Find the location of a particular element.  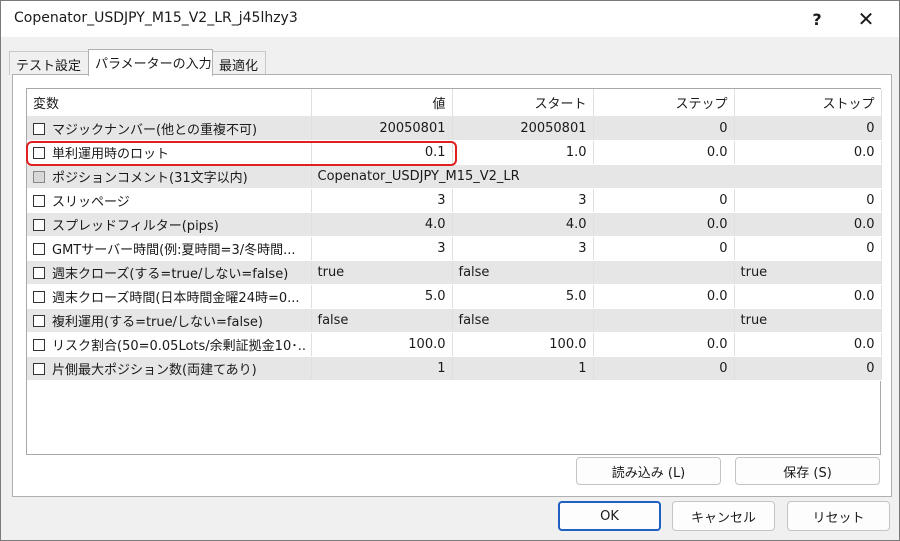

param-name-cell: スプレッドフィルター(pips) is located at coordinates (169, 224).